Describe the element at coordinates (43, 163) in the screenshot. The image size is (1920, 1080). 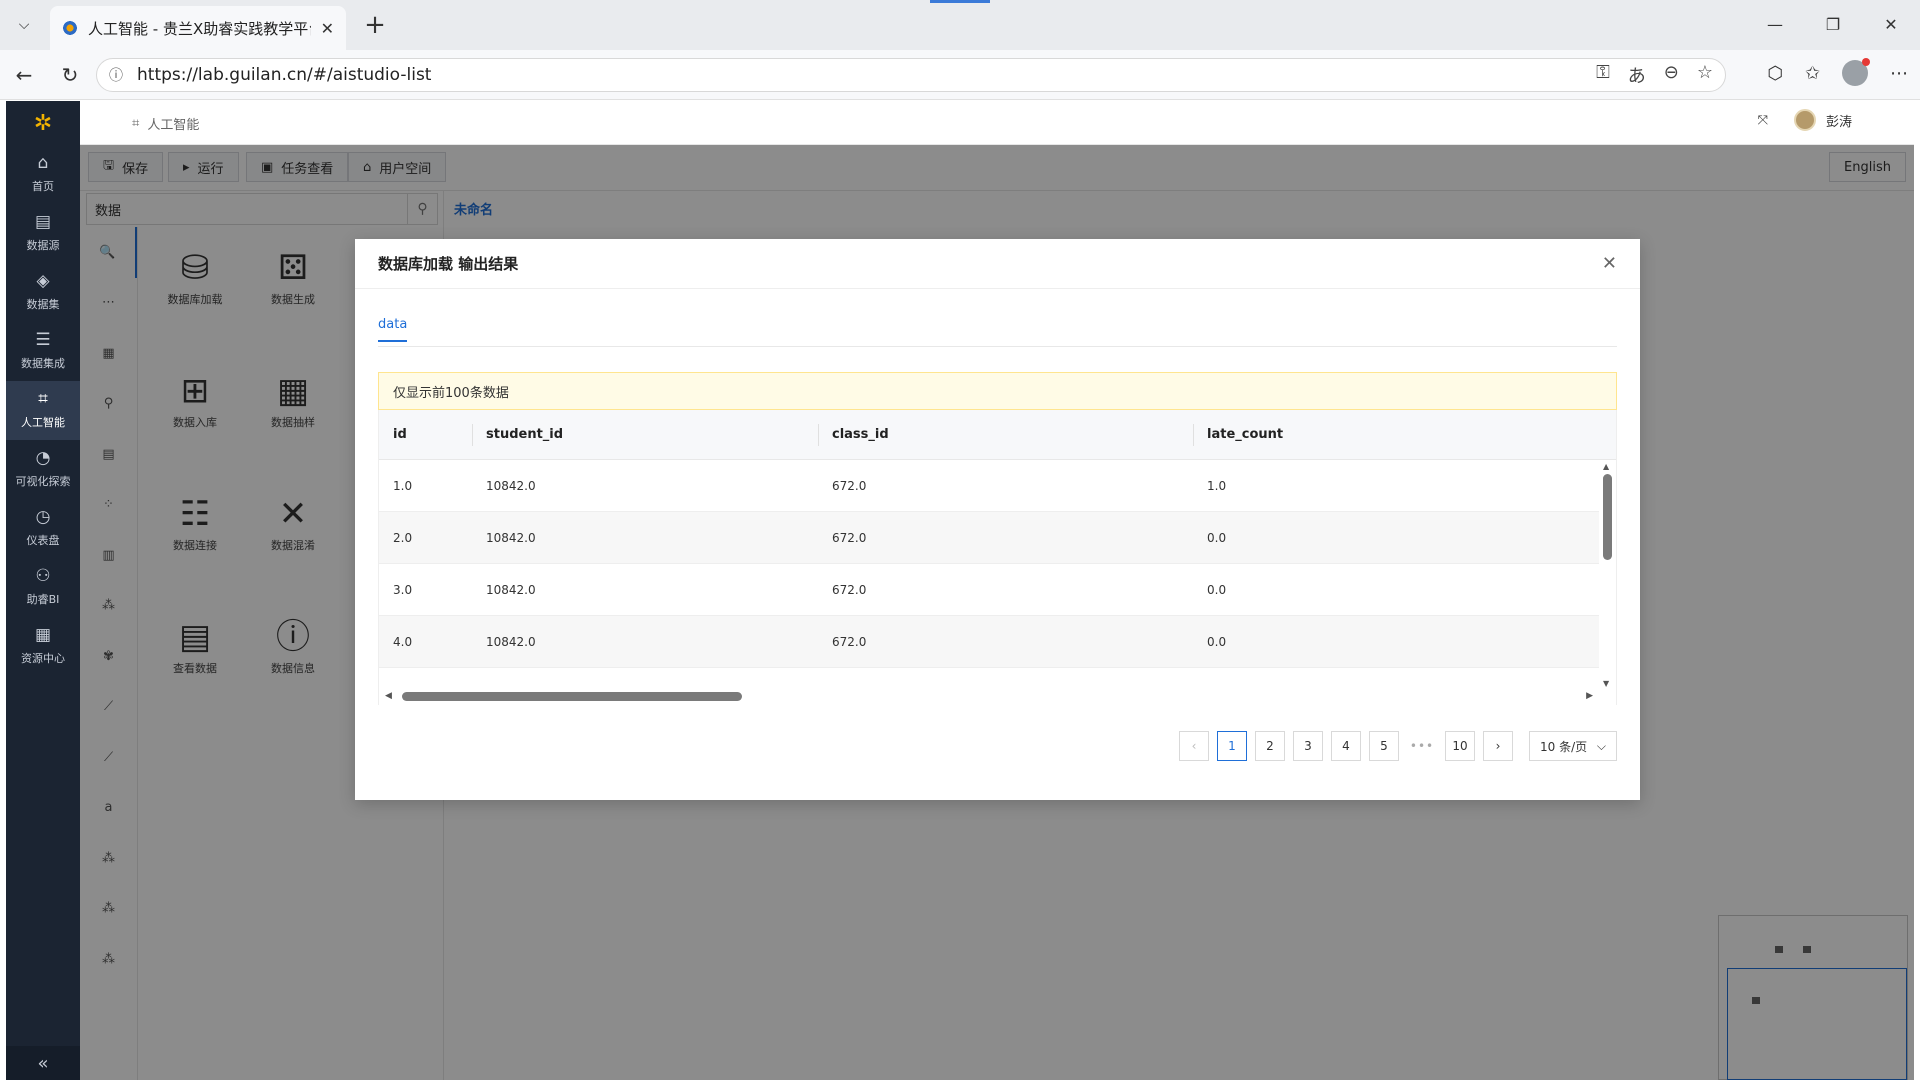
I see `home-icon: ⌂` at that location.